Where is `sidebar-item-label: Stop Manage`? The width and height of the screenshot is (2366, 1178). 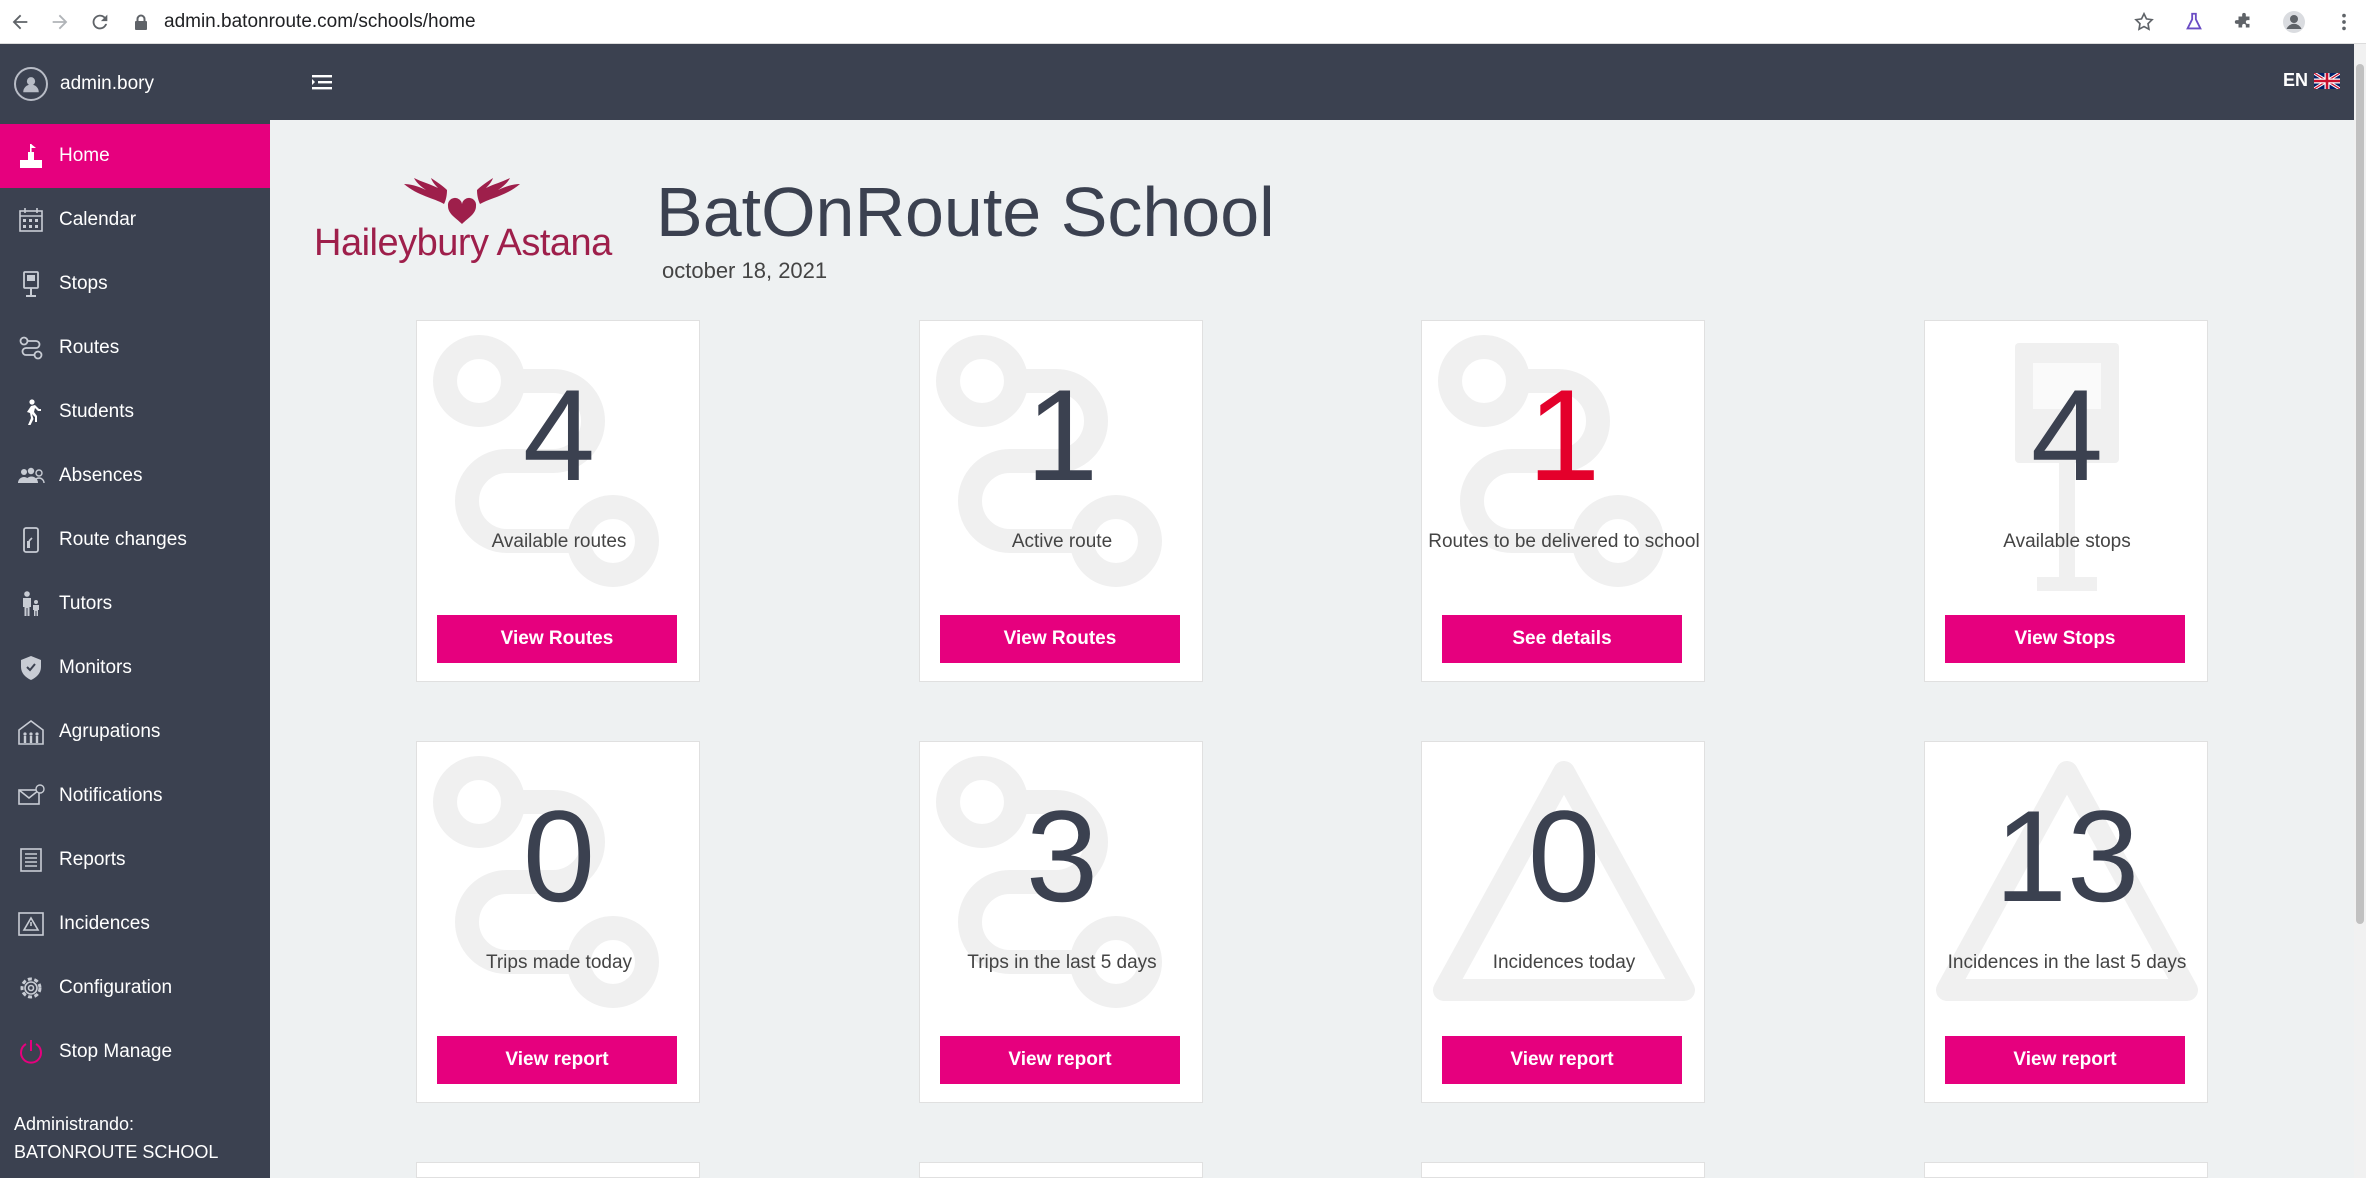
sidebar-item-label: Stop Manage is located at coordinates (116, 1051).